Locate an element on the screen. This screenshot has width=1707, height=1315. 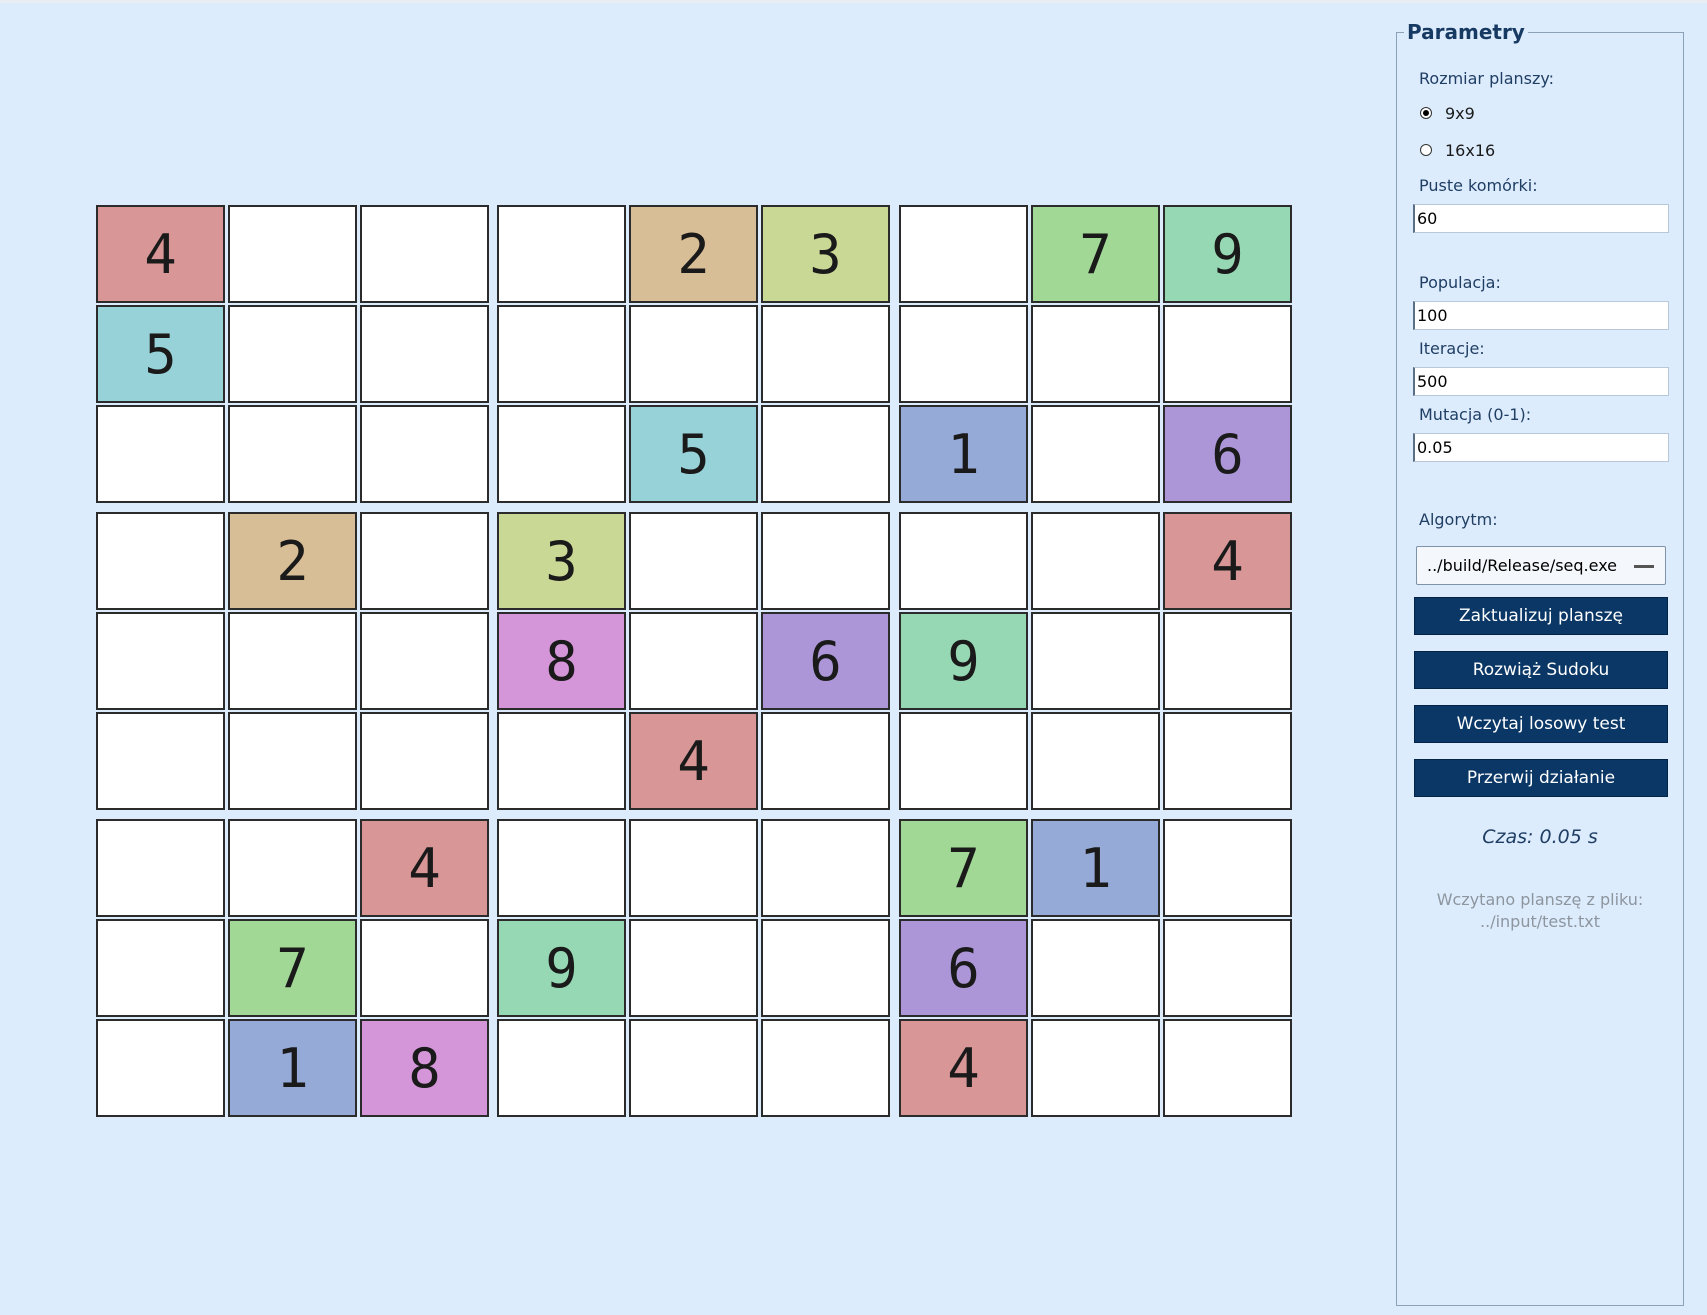
iterations-input is located at coordinates (1541, 381).